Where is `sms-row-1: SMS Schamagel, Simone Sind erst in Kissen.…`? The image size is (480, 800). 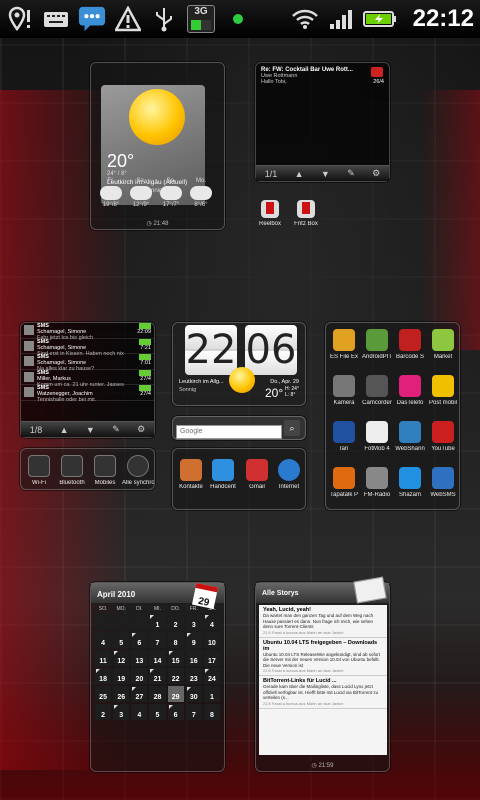
sms-row-1: SMS Schamagel, Simone Sind erst in Kissen.… is located at coordinates (87, 347).